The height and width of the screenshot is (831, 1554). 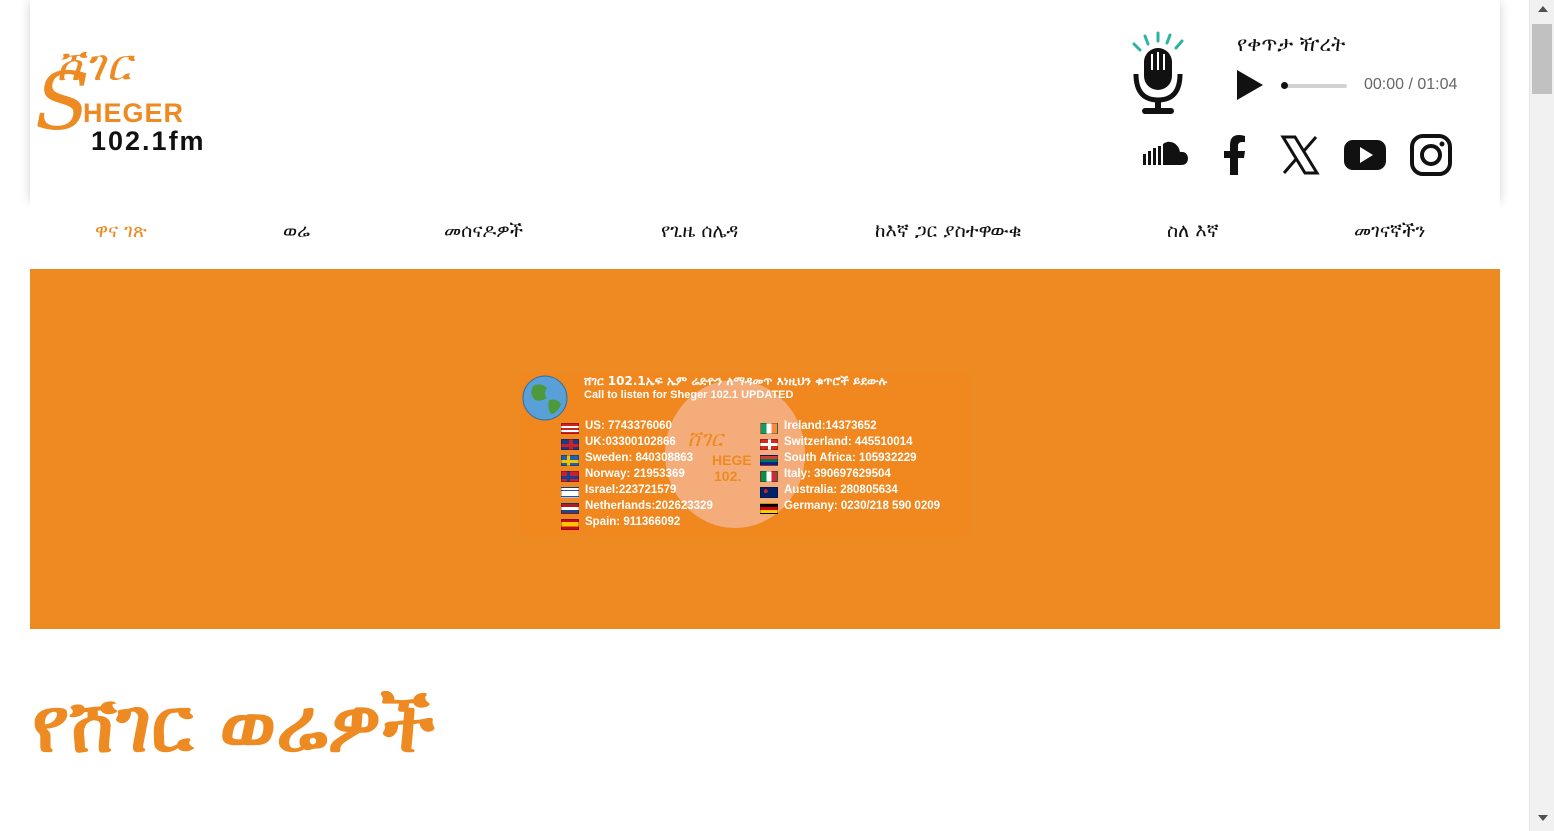 I want to click on switzerland-flag-icon, so click(x=769, y=444).